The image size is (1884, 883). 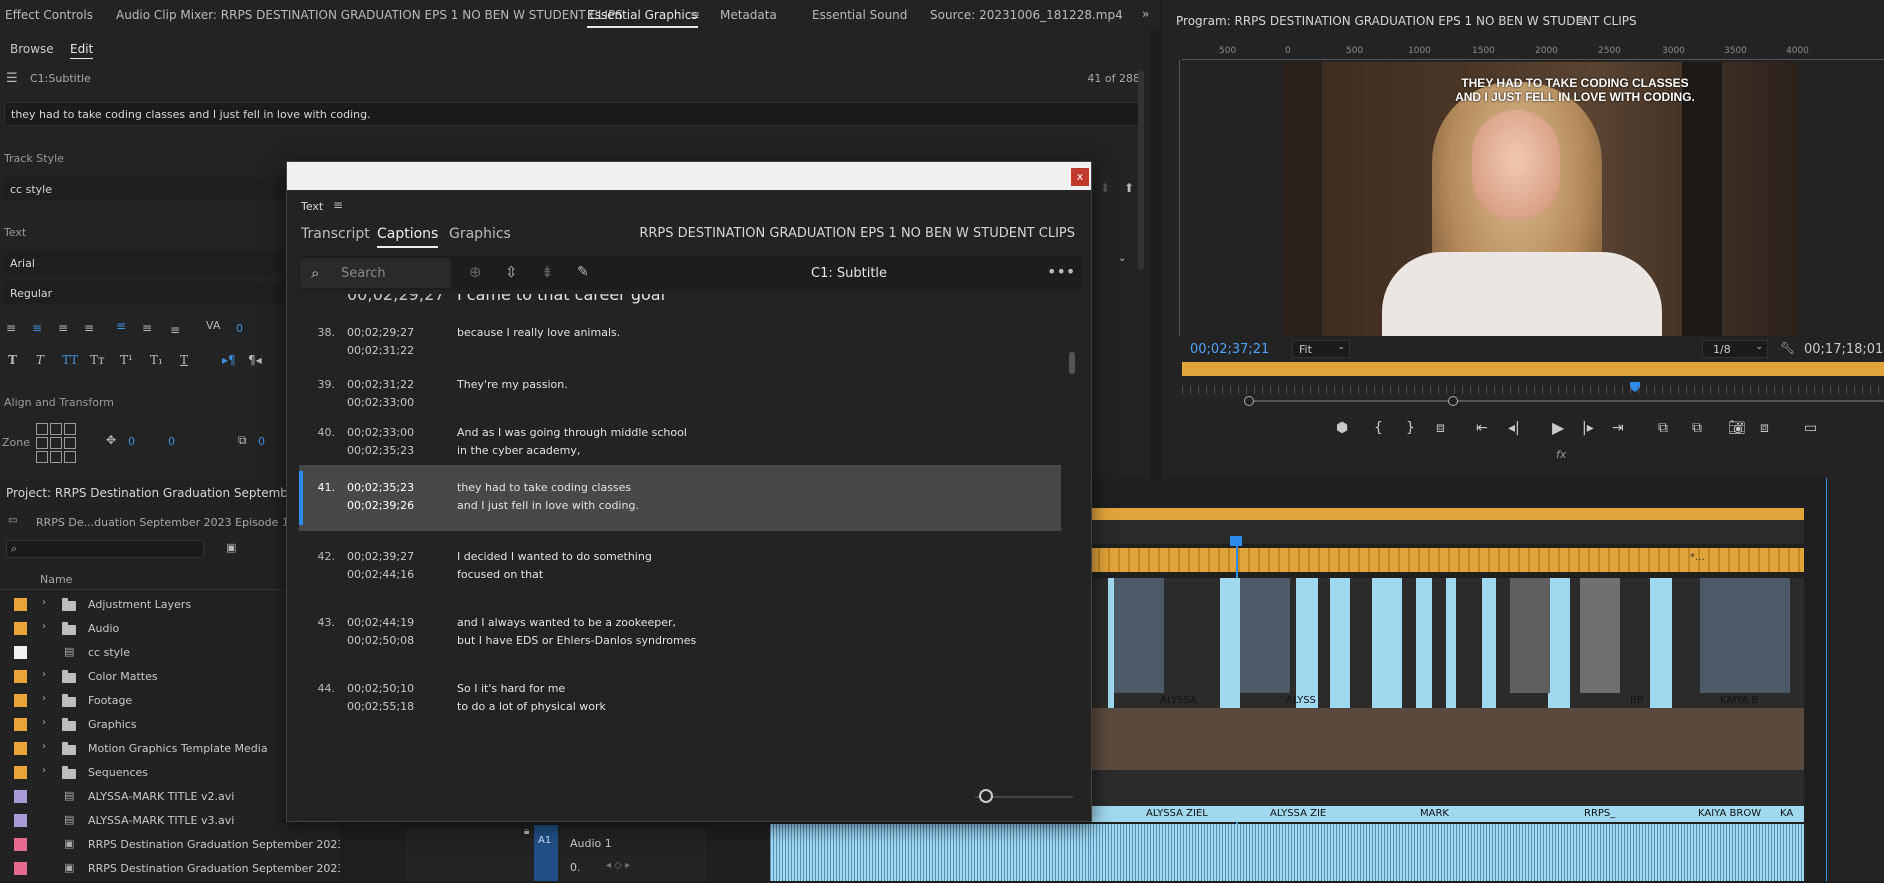 I want to click on play-icon: ▶, so click(x=1558, y=427).